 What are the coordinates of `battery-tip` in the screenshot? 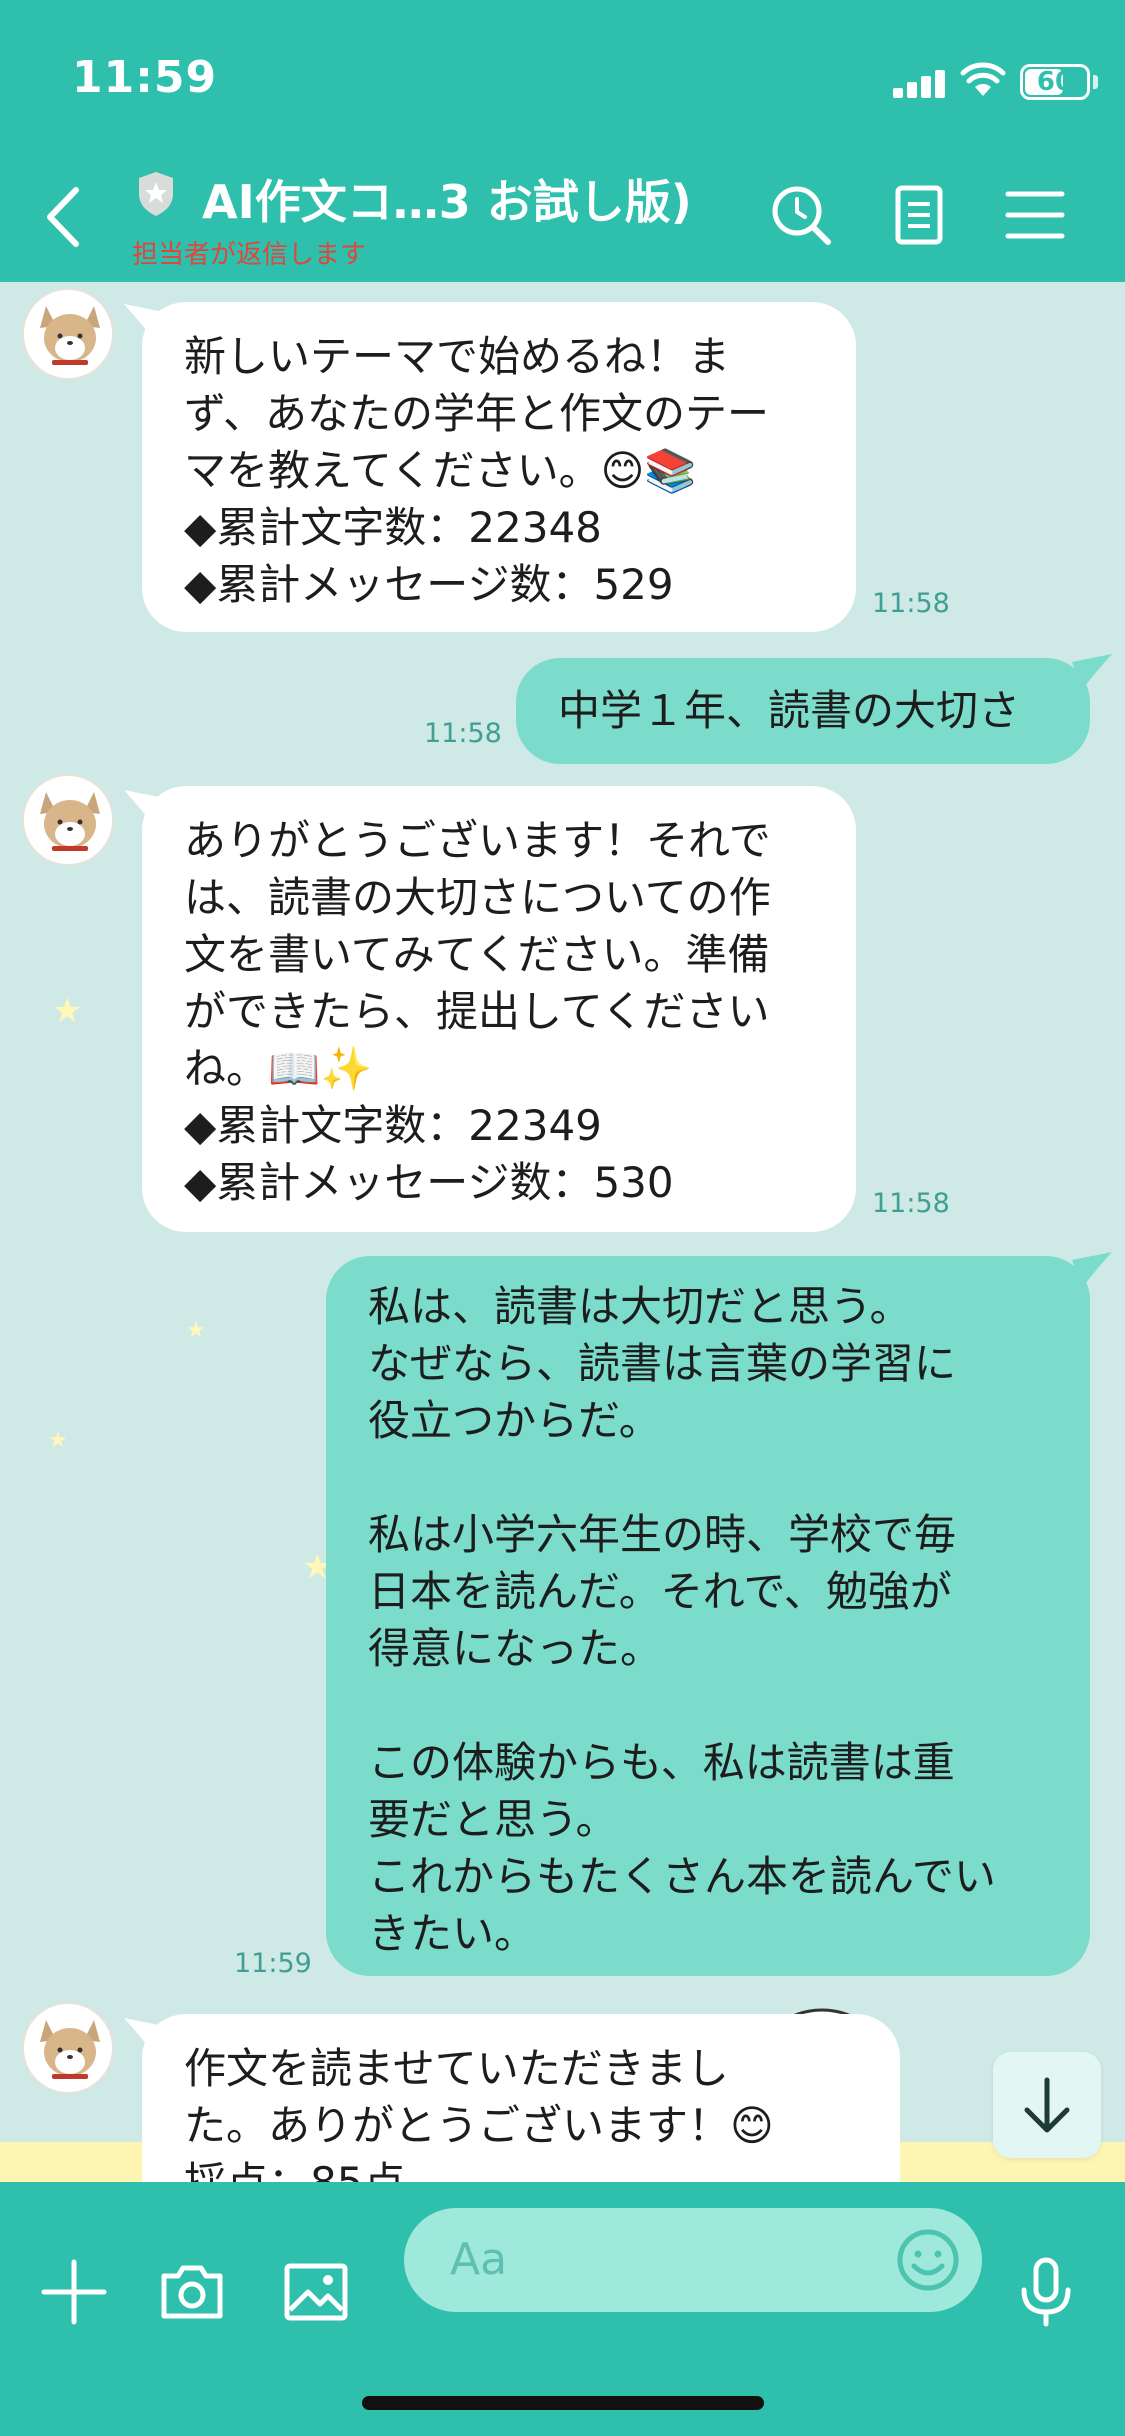 It's located at (1095, 82).